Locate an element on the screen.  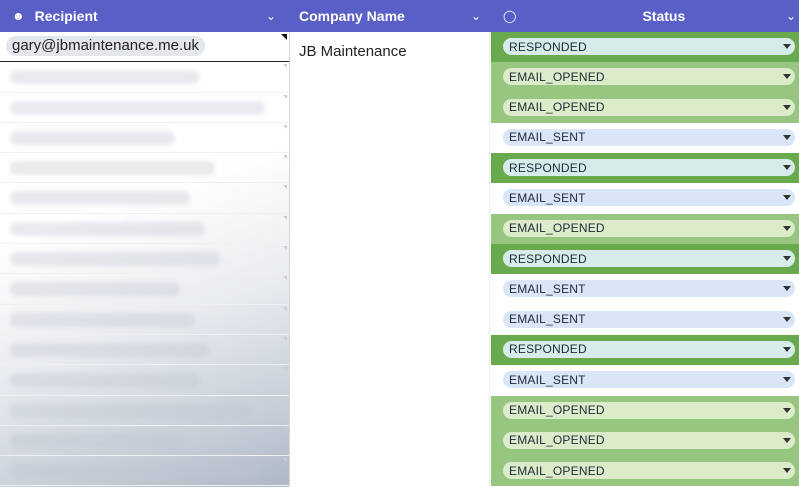
recipient-chip: gary@jbmaintenance.me.uk is located at coordinates (105, 46).